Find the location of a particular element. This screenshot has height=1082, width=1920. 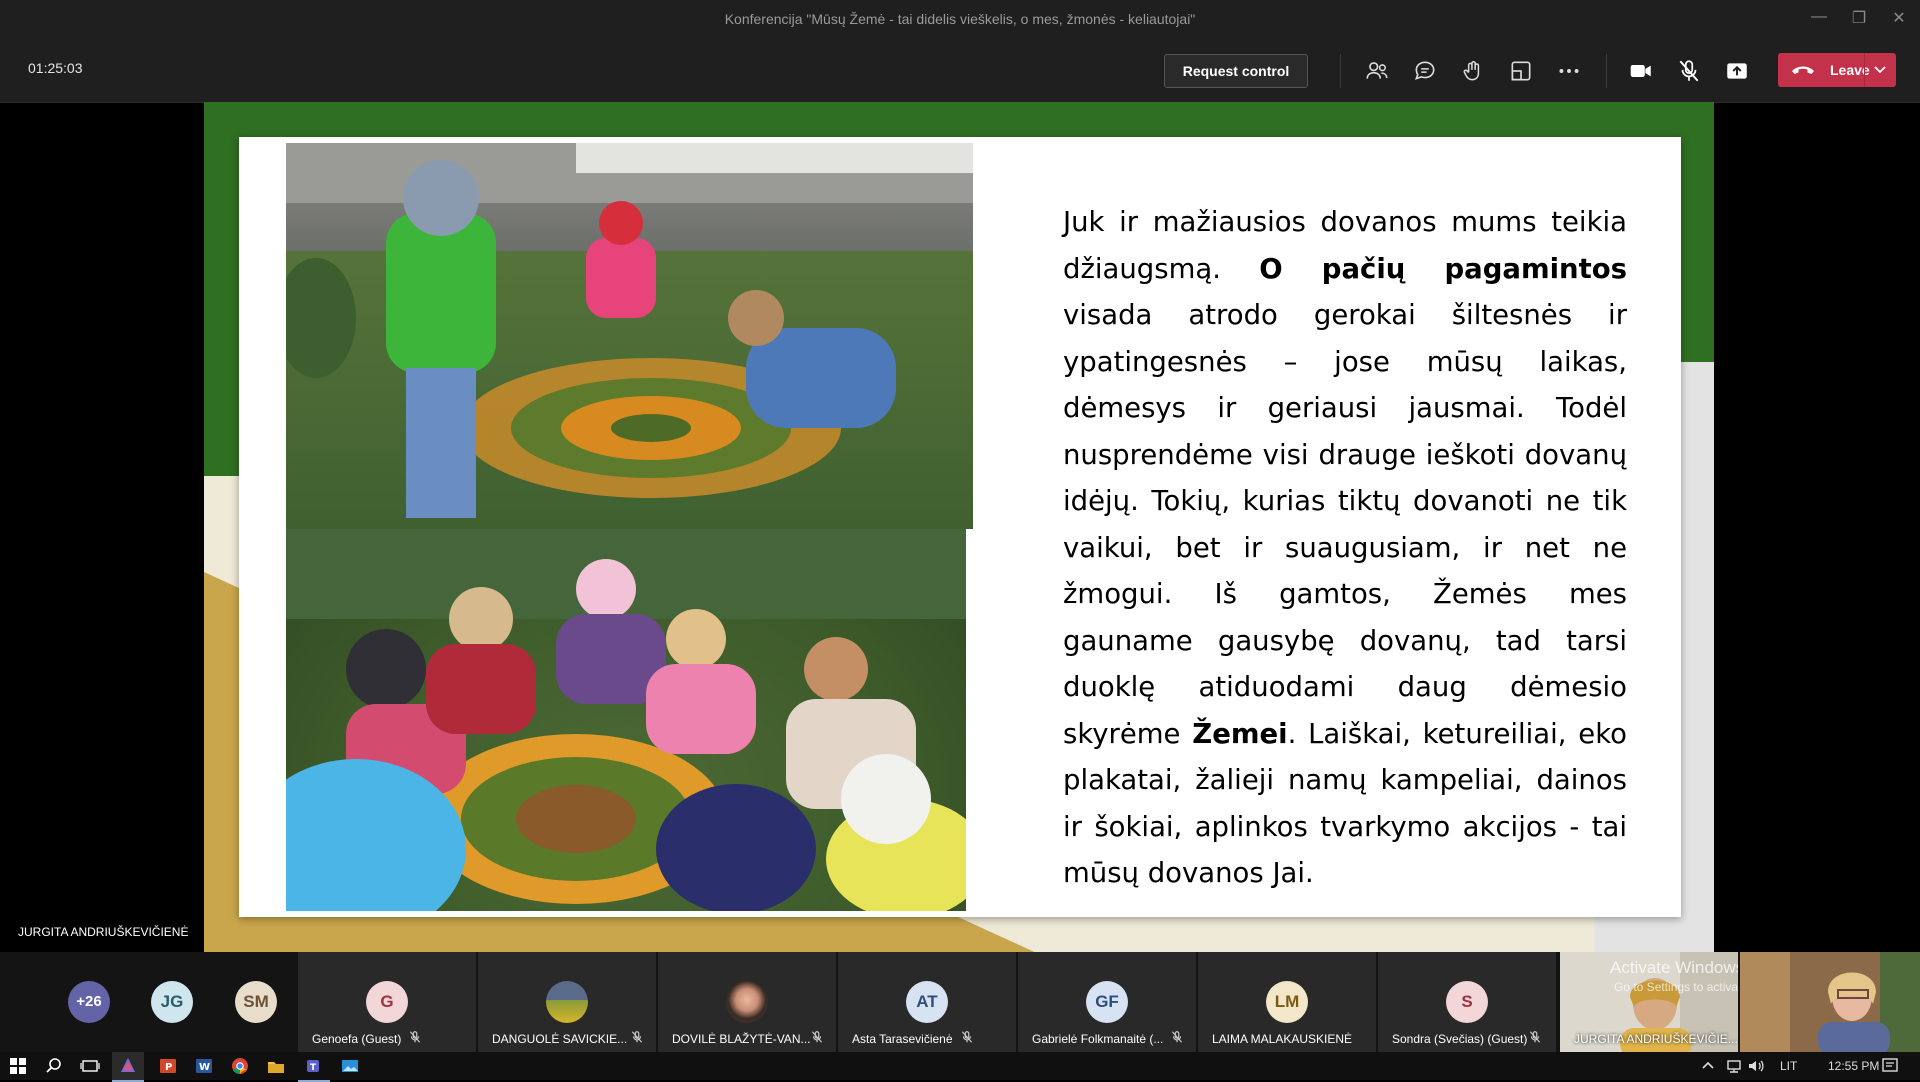

participant-tile: G Genoefa (Guest) is located at coordinates (387, 1002).